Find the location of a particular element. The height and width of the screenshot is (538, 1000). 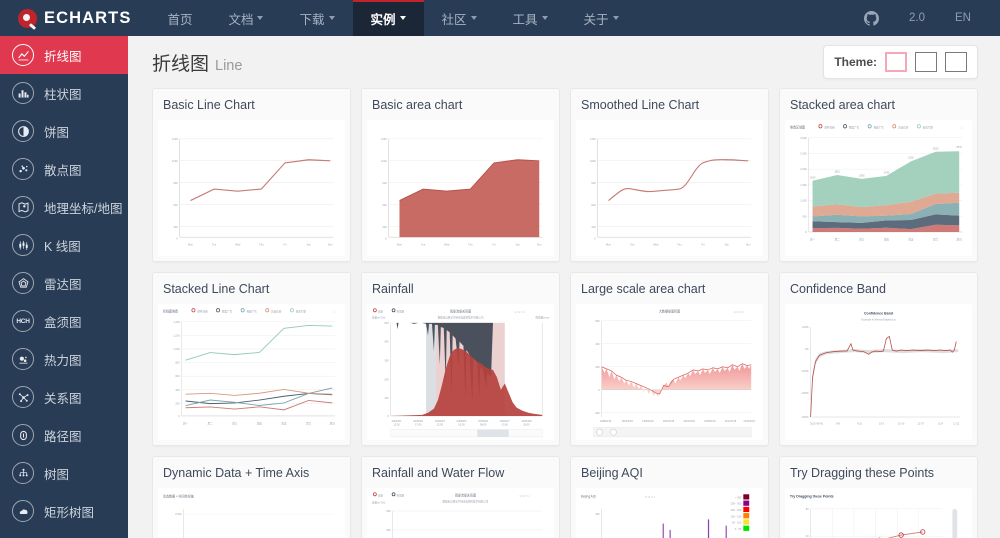

nav-item-community: 社区 is located at coordinates (459, 18).